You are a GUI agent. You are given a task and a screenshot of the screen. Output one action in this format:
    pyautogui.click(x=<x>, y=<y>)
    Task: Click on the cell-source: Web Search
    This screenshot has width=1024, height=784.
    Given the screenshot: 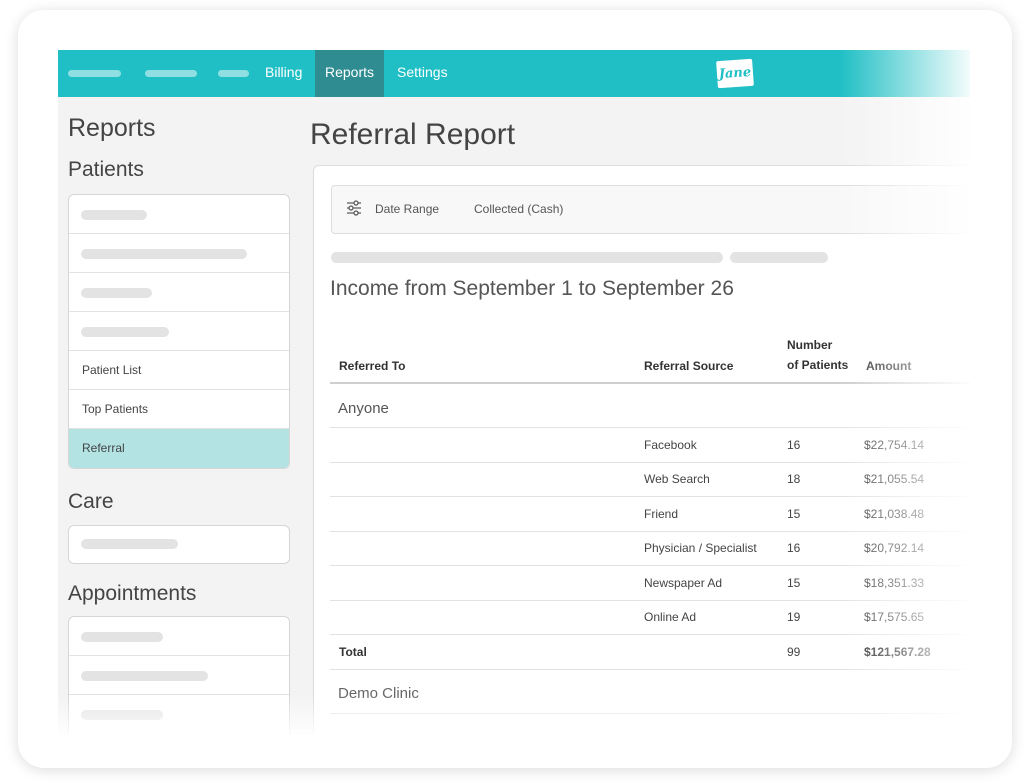 What is the action you would take?
    pyautogui.click(x=677, y=479)
    